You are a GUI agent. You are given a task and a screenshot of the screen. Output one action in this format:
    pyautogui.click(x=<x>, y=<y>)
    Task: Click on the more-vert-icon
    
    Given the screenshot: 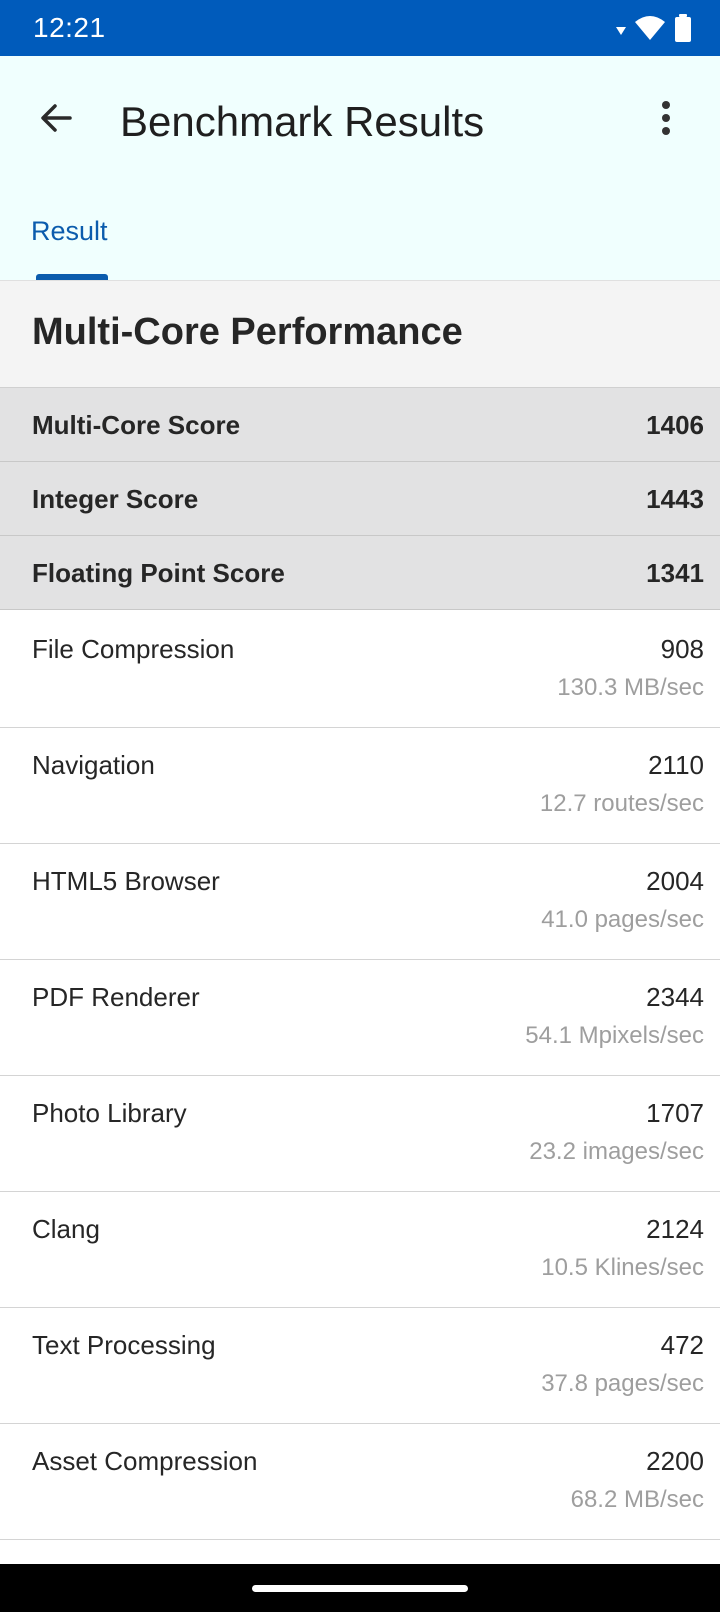 What is the action you would take?
    pyautogui.click(x=666, y=120)
    